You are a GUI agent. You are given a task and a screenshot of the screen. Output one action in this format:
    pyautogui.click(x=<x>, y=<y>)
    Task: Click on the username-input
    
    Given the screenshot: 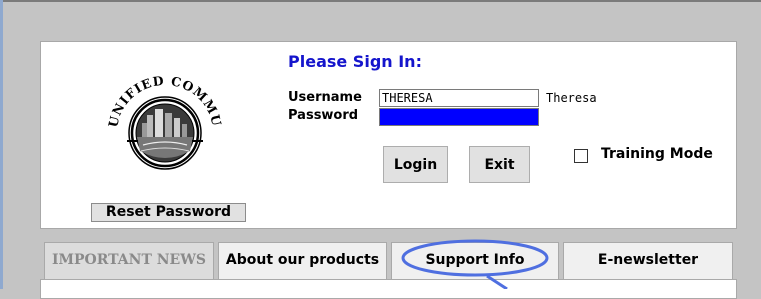 What is the action you would take?
    pyautogui.click(x=459, y=98)
    